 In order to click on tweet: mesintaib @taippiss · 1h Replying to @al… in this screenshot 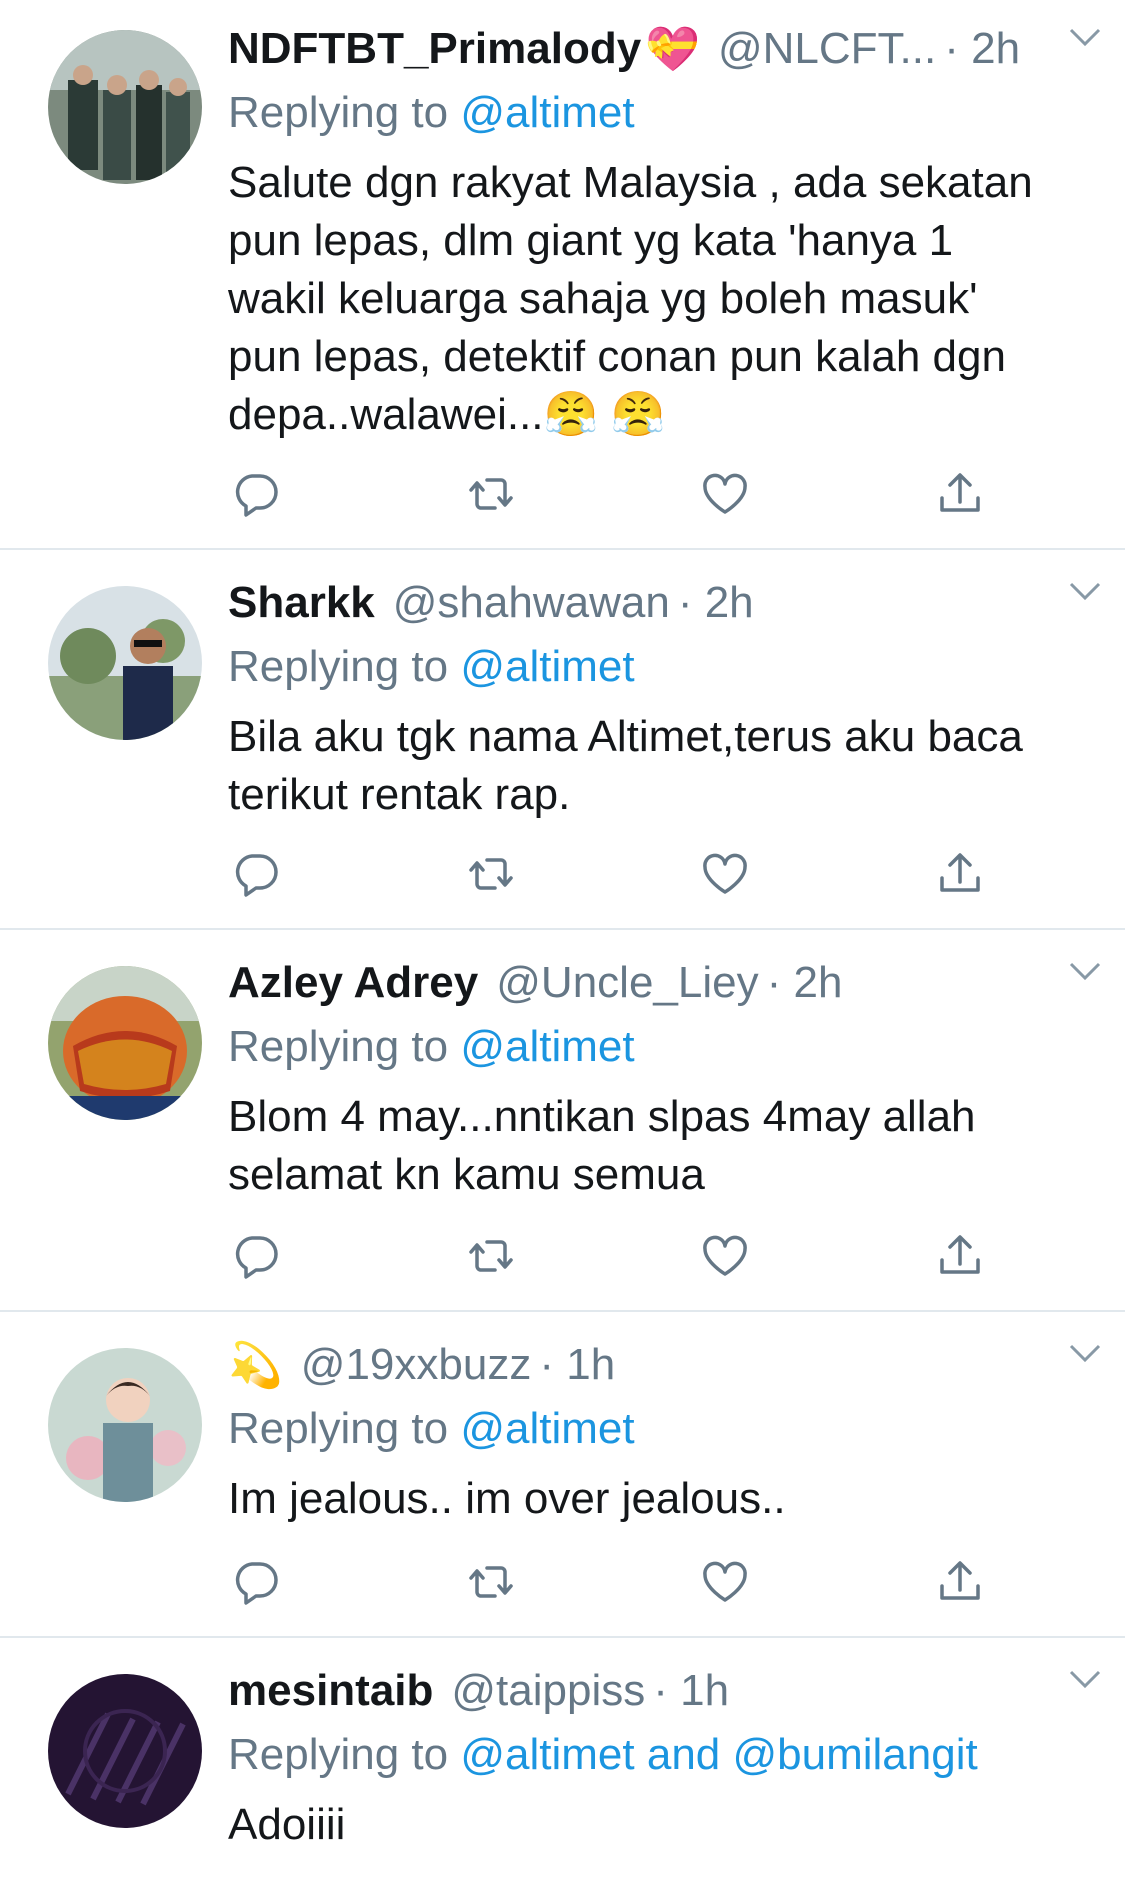, I will do `click(562, 1758)`.